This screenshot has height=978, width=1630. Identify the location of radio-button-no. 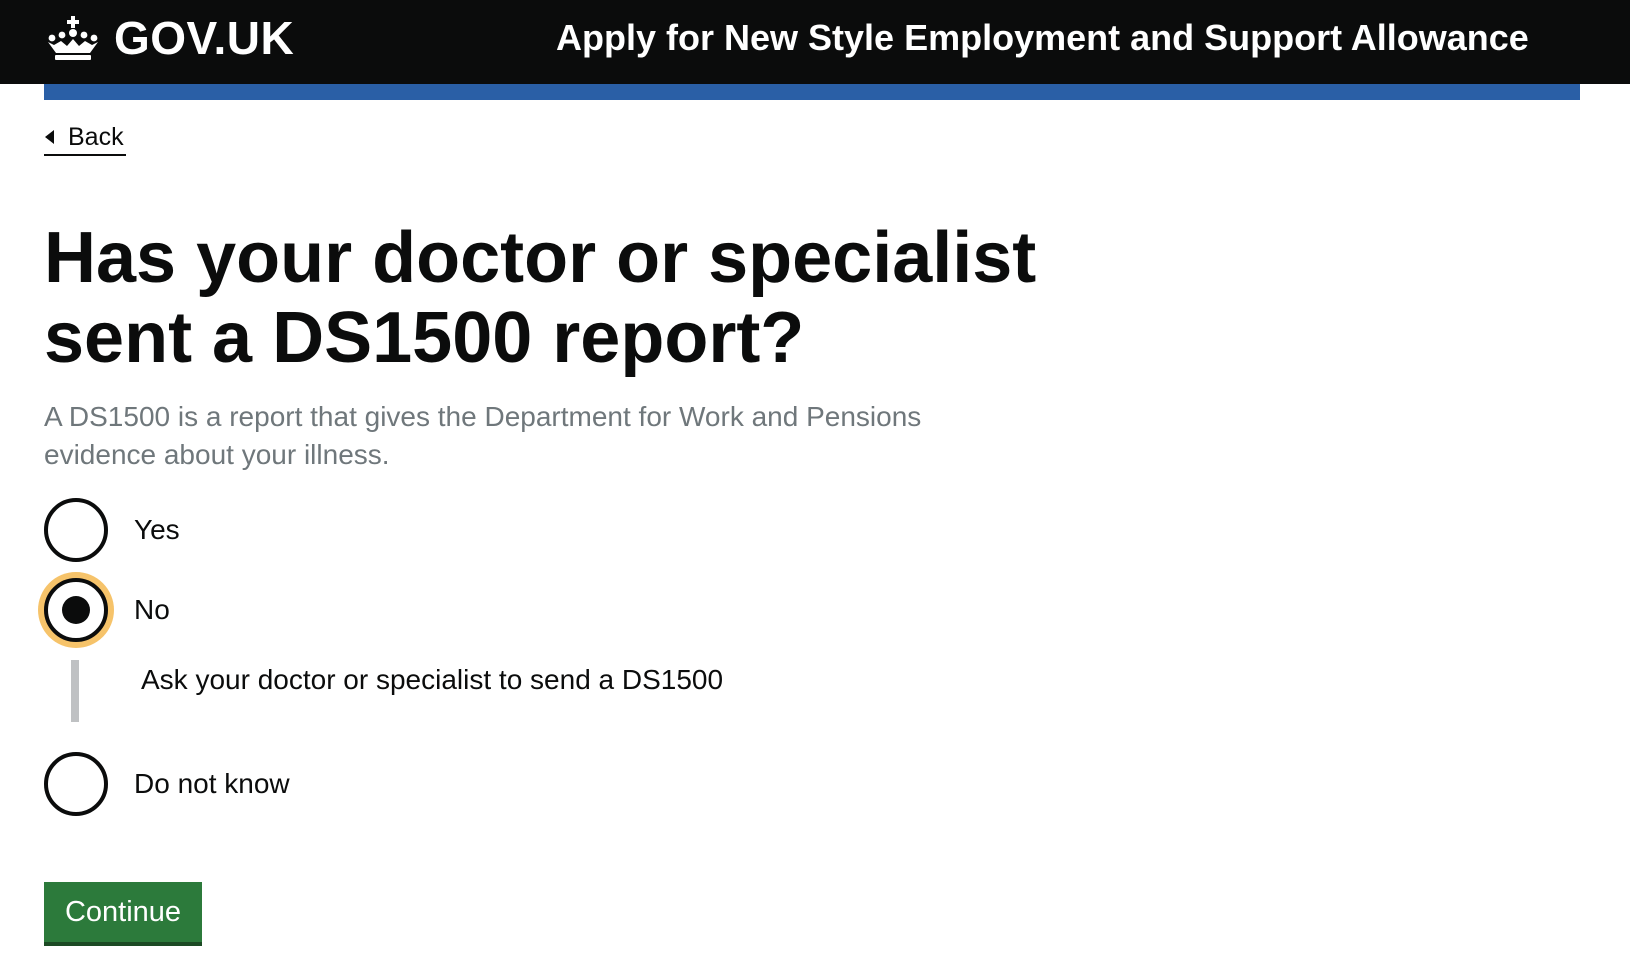
(76, 610).